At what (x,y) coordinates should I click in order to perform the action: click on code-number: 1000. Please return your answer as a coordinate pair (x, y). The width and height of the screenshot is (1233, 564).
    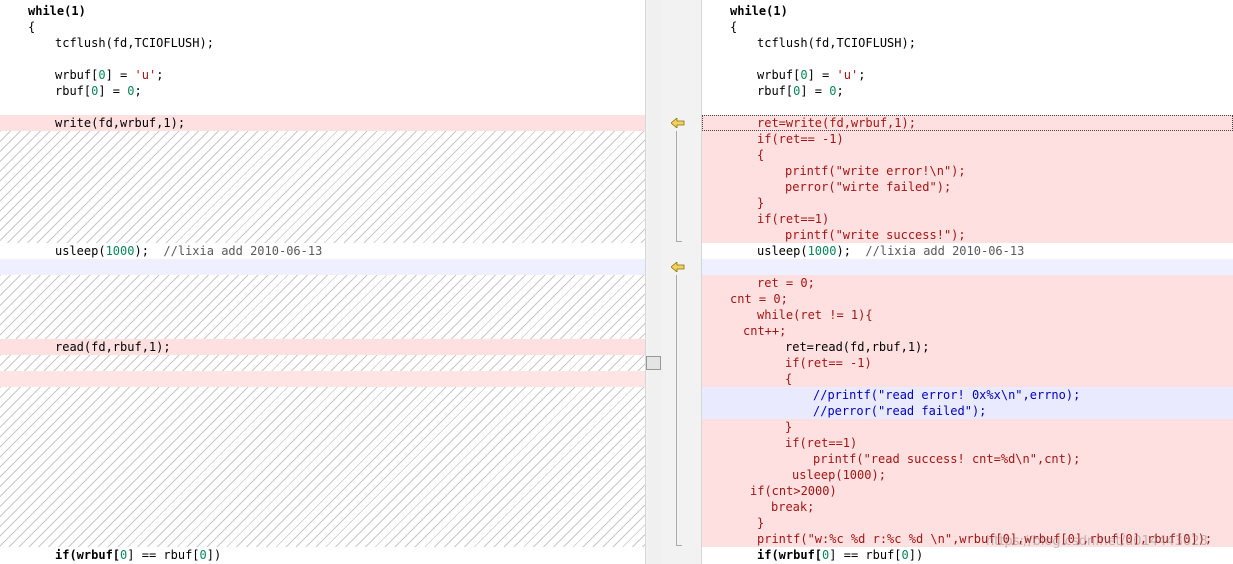
    Looking at the image, I should click on (120, 251).